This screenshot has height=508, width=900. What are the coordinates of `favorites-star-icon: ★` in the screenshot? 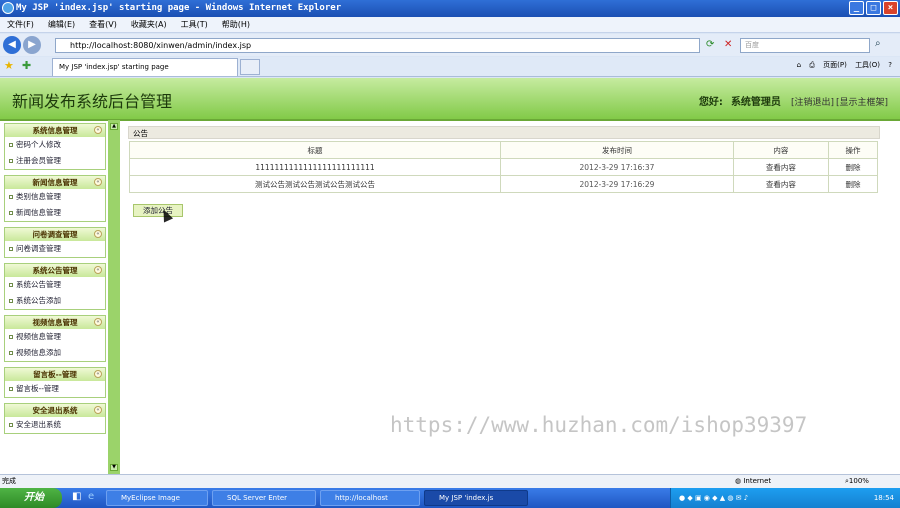 It's located at (9, 65).